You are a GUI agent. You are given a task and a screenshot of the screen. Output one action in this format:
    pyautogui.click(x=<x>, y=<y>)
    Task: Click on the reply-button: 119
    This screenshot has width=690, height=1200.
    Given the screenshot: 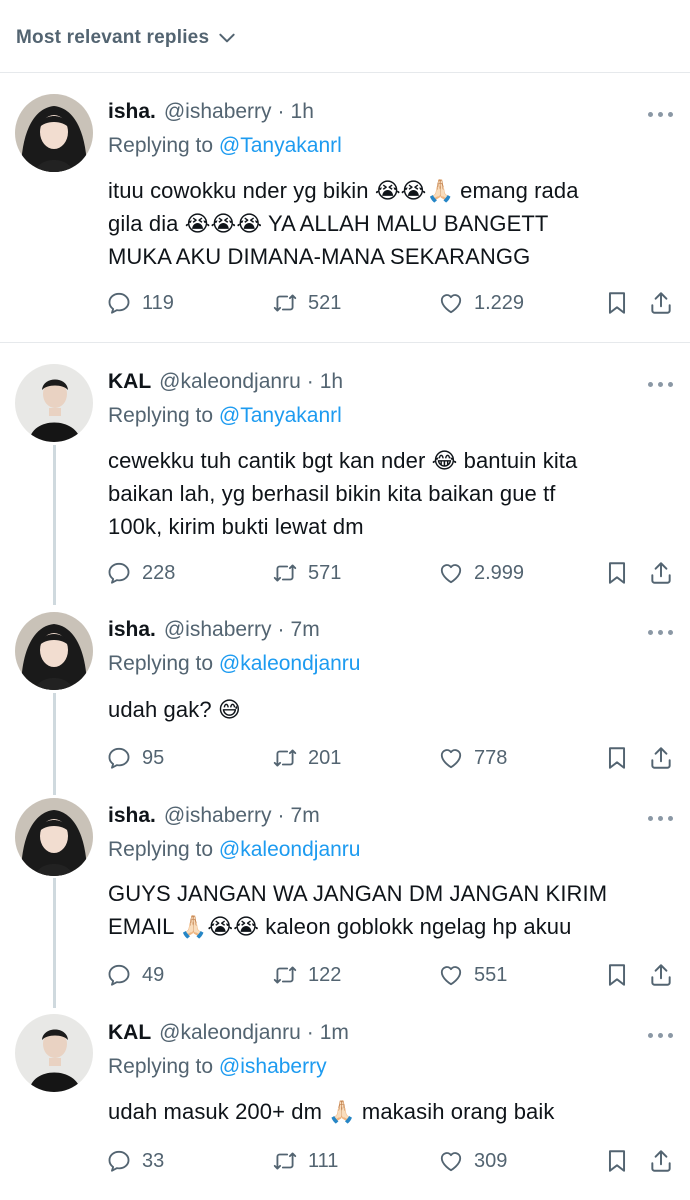 What is the action you would take?
    pyautogui.click(x=140, y=303)
    